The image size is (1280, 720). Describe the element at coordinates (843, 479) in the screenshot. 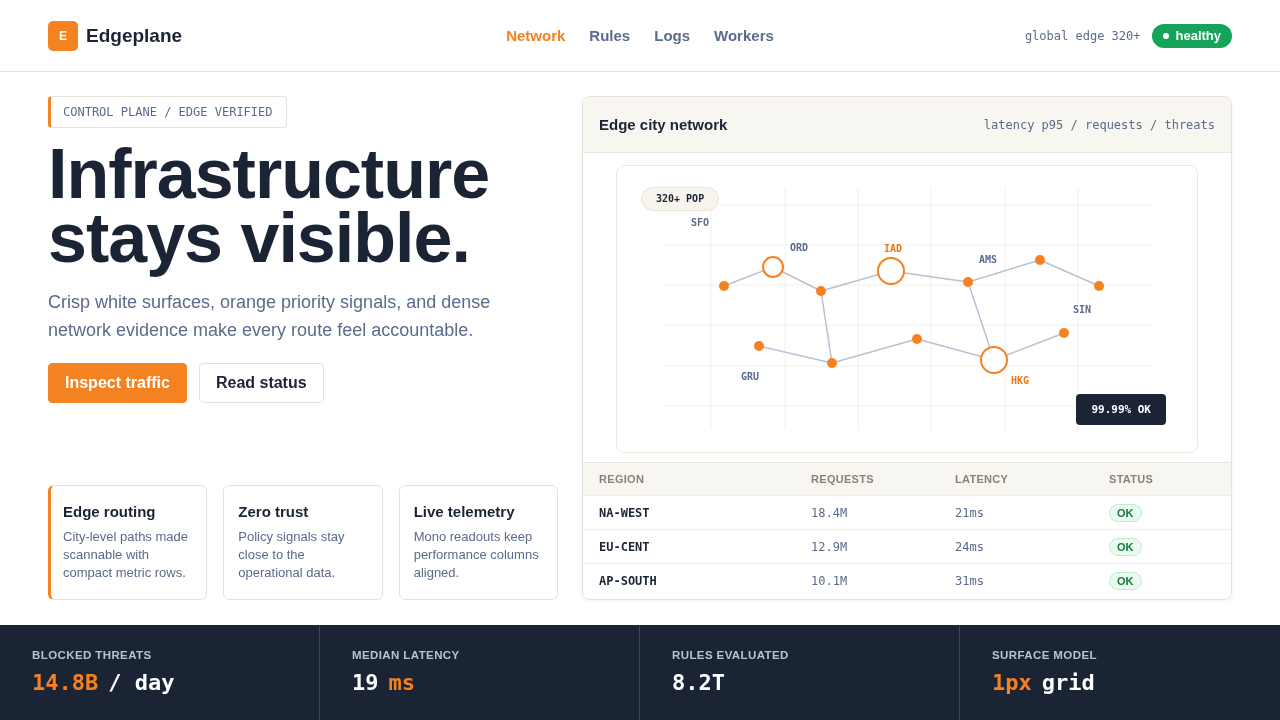

I see `column-header: REQUESTS` at that location.